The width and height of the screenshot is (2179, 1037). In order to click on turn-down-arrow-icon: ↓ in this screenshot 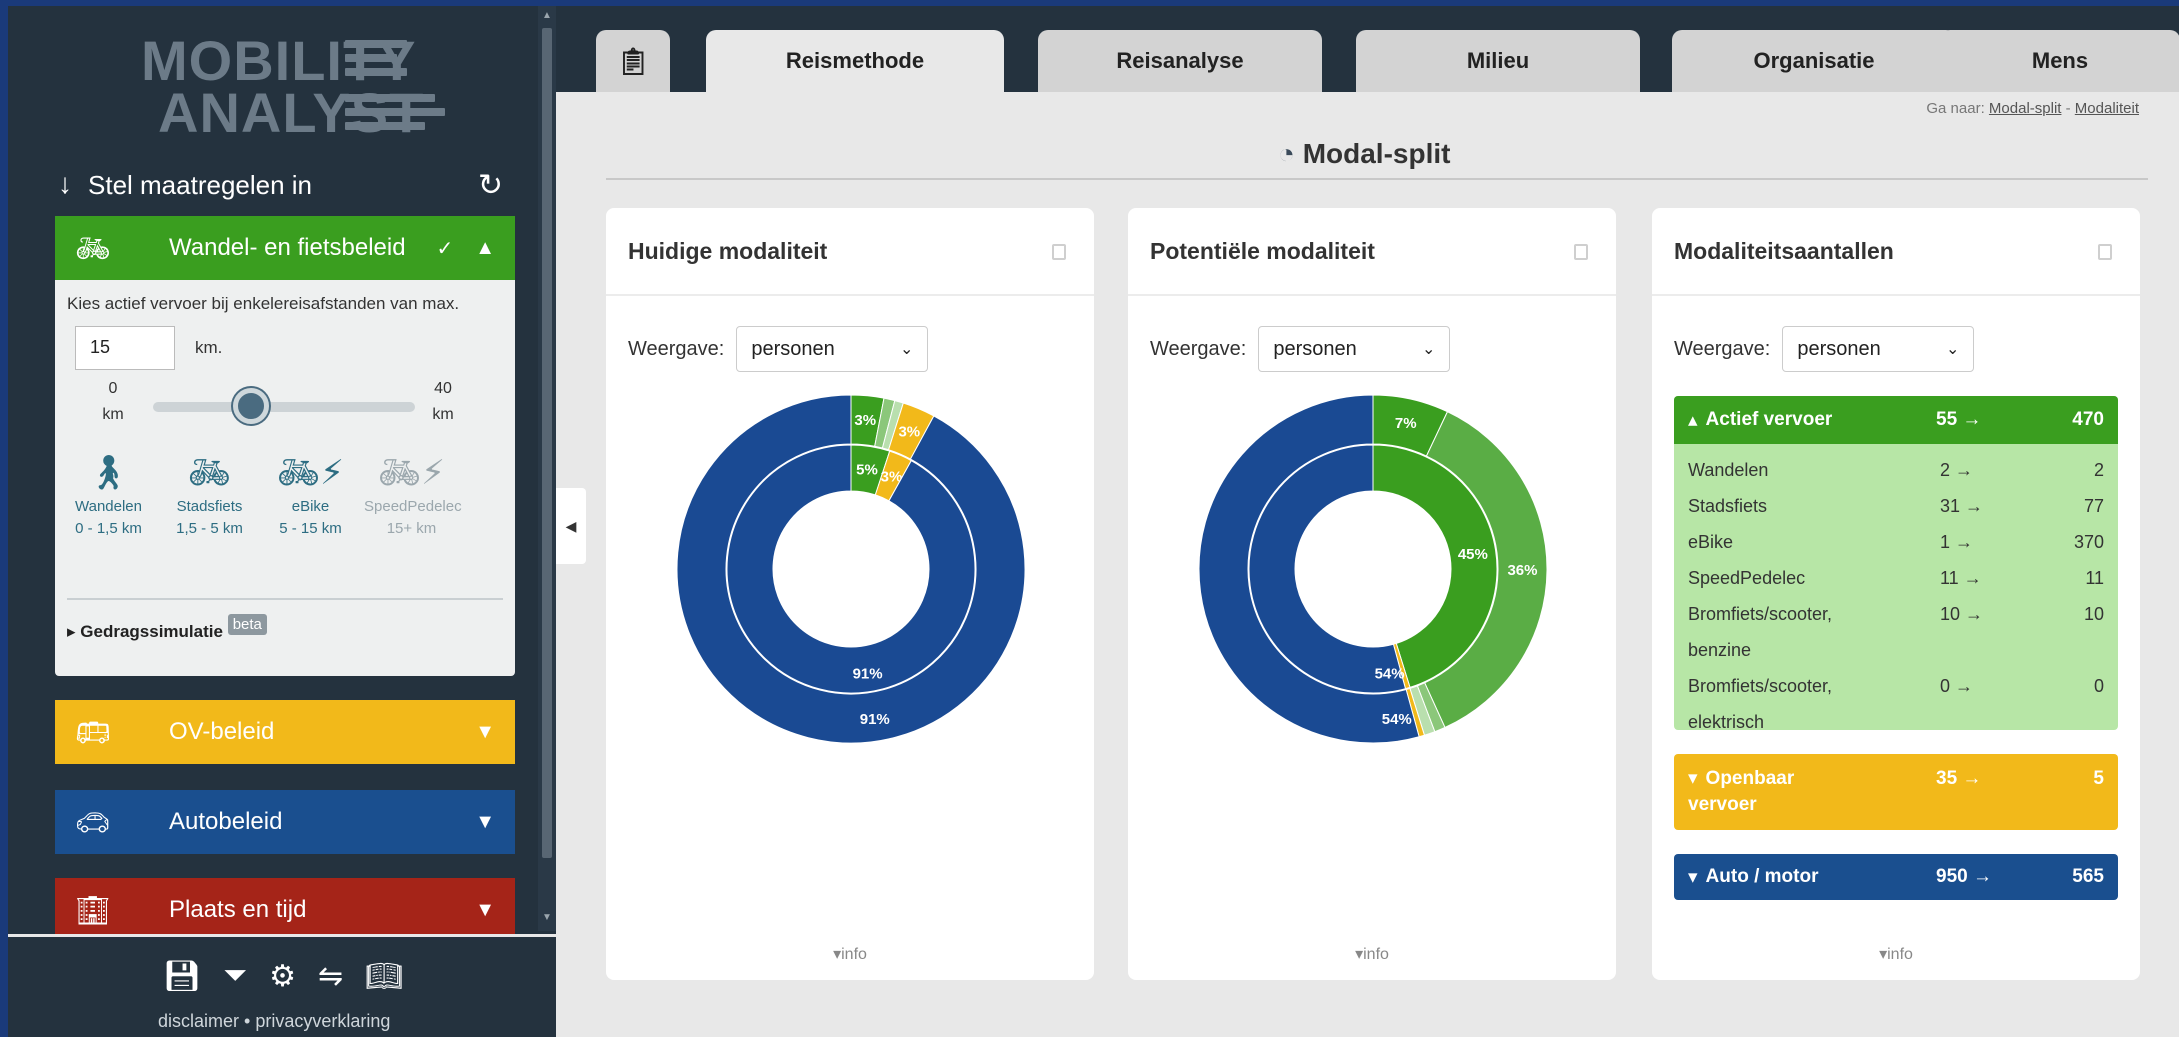, I will do `click(65, 183)`.